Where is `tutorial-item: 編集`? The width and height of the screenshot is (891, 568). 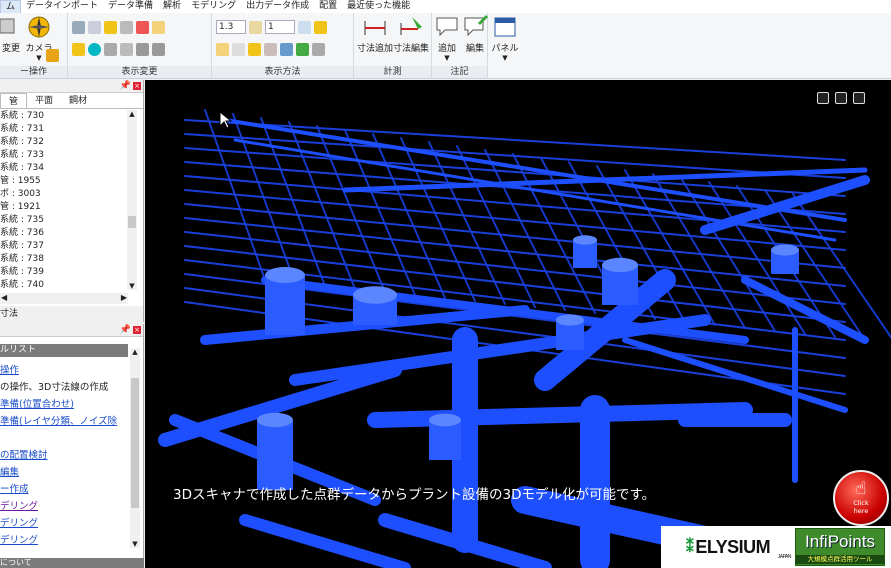 tutorial-item: 編集 is located at coordinates (9, 472).